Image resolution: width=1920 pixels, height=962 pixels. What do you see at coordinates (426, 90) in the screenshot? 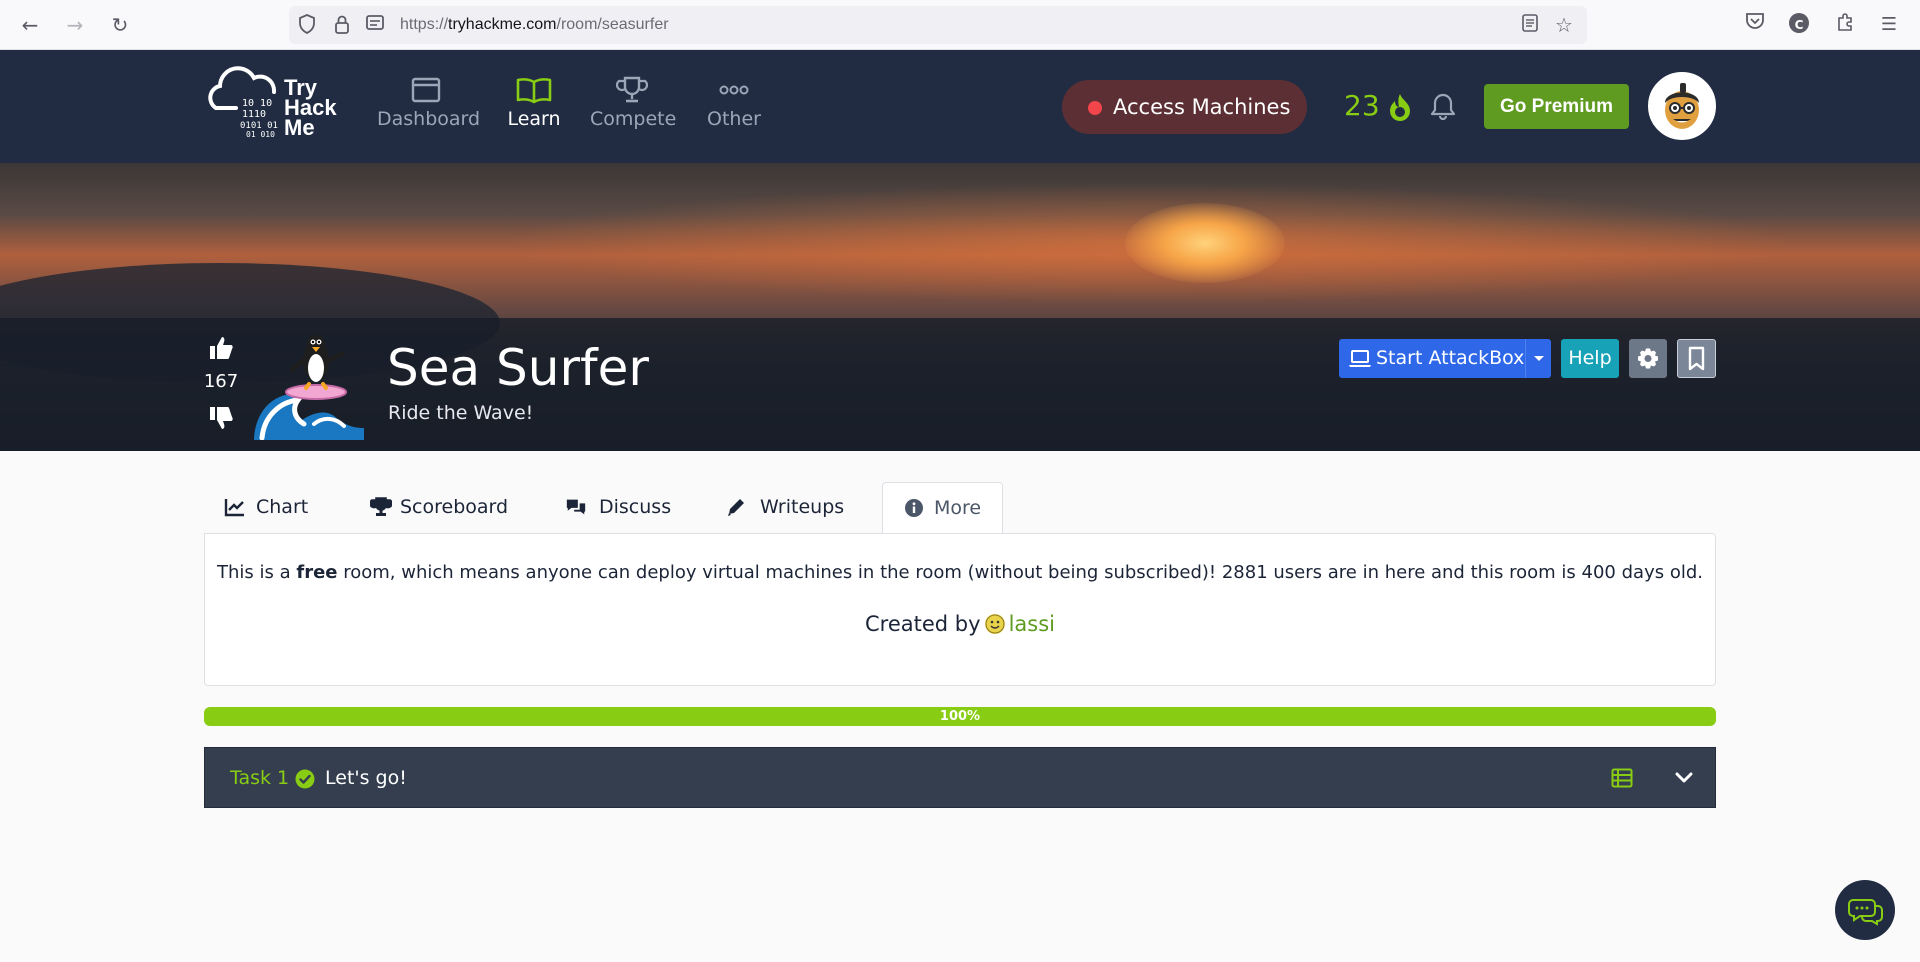
I see `dashboard-icon` at bounding box center [426, 90].